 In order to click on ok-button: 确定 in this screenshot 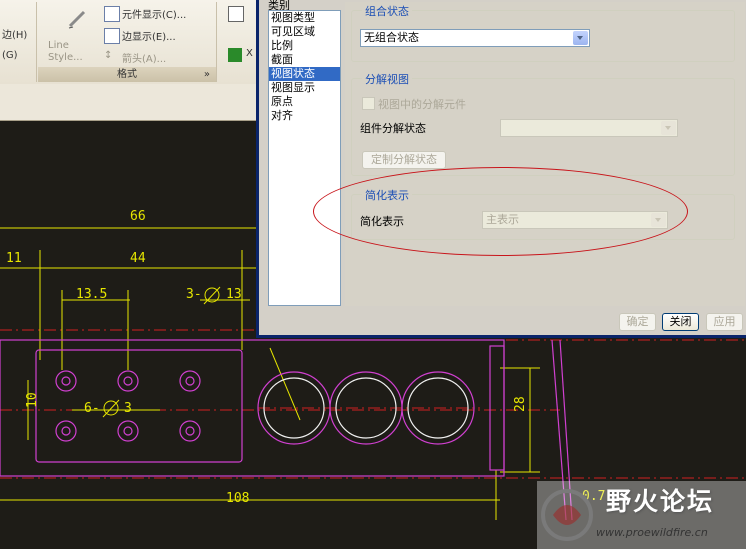, I will do `click(637, 322)`.